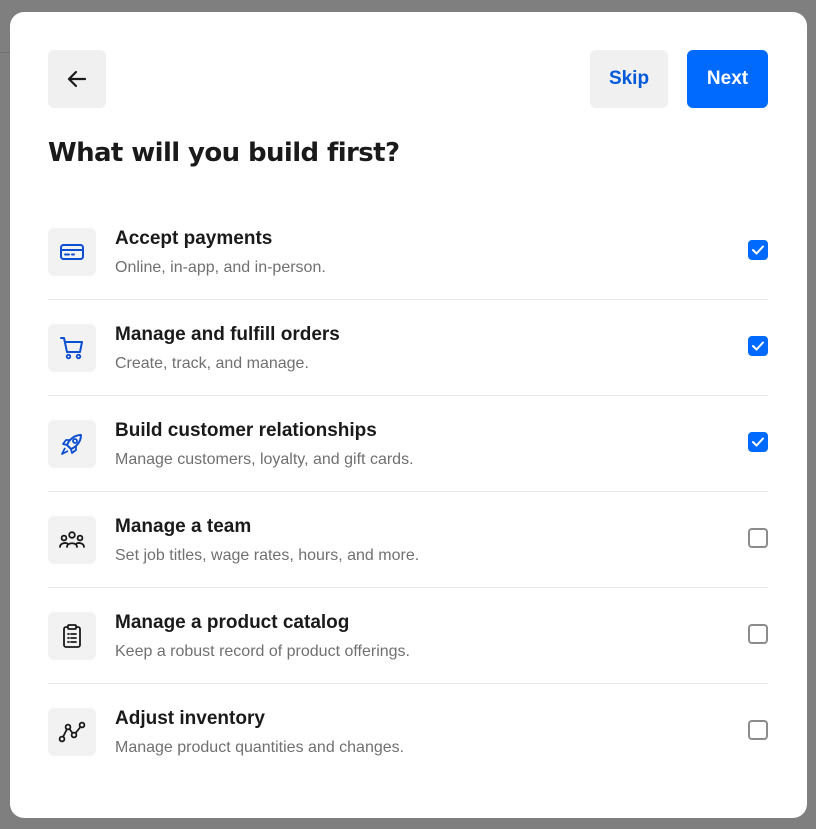 The width and height of the screenshot is (816, 829). I want to click on option-subtitle: Online, in-app, and in-person., so click(220, 267).